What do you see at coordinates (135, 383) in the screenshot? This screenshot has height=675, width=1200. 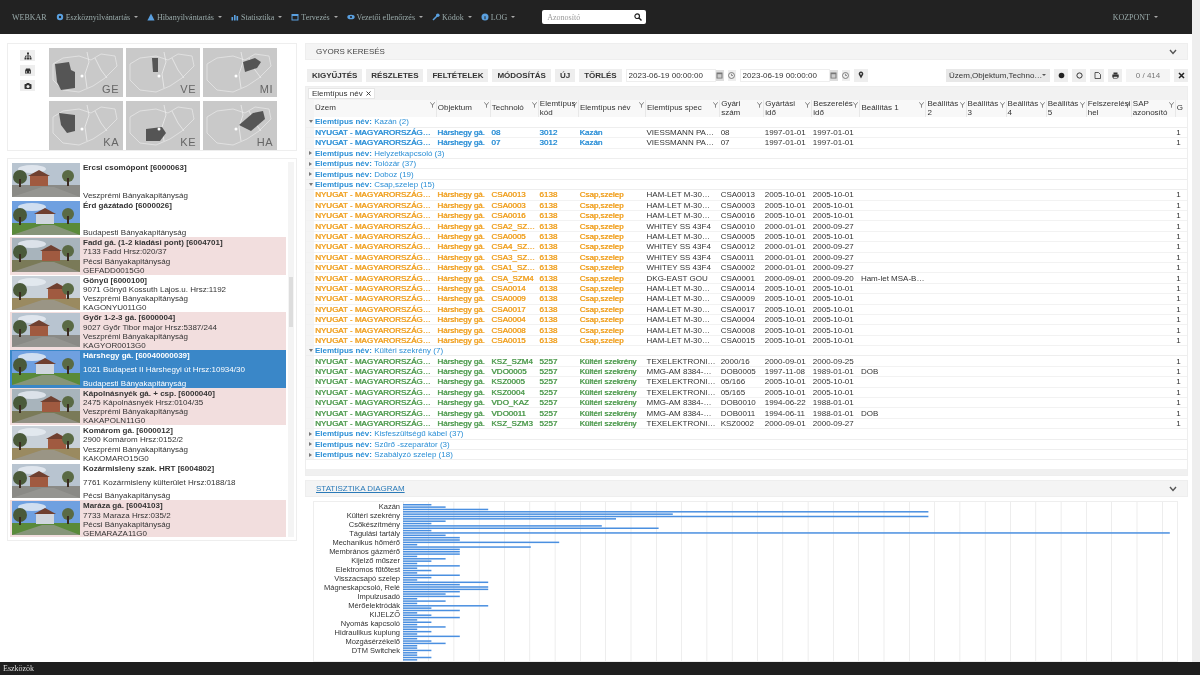 I see `station-authority: Budapesti Bányakapitányság` at bounding box center [135, 383].